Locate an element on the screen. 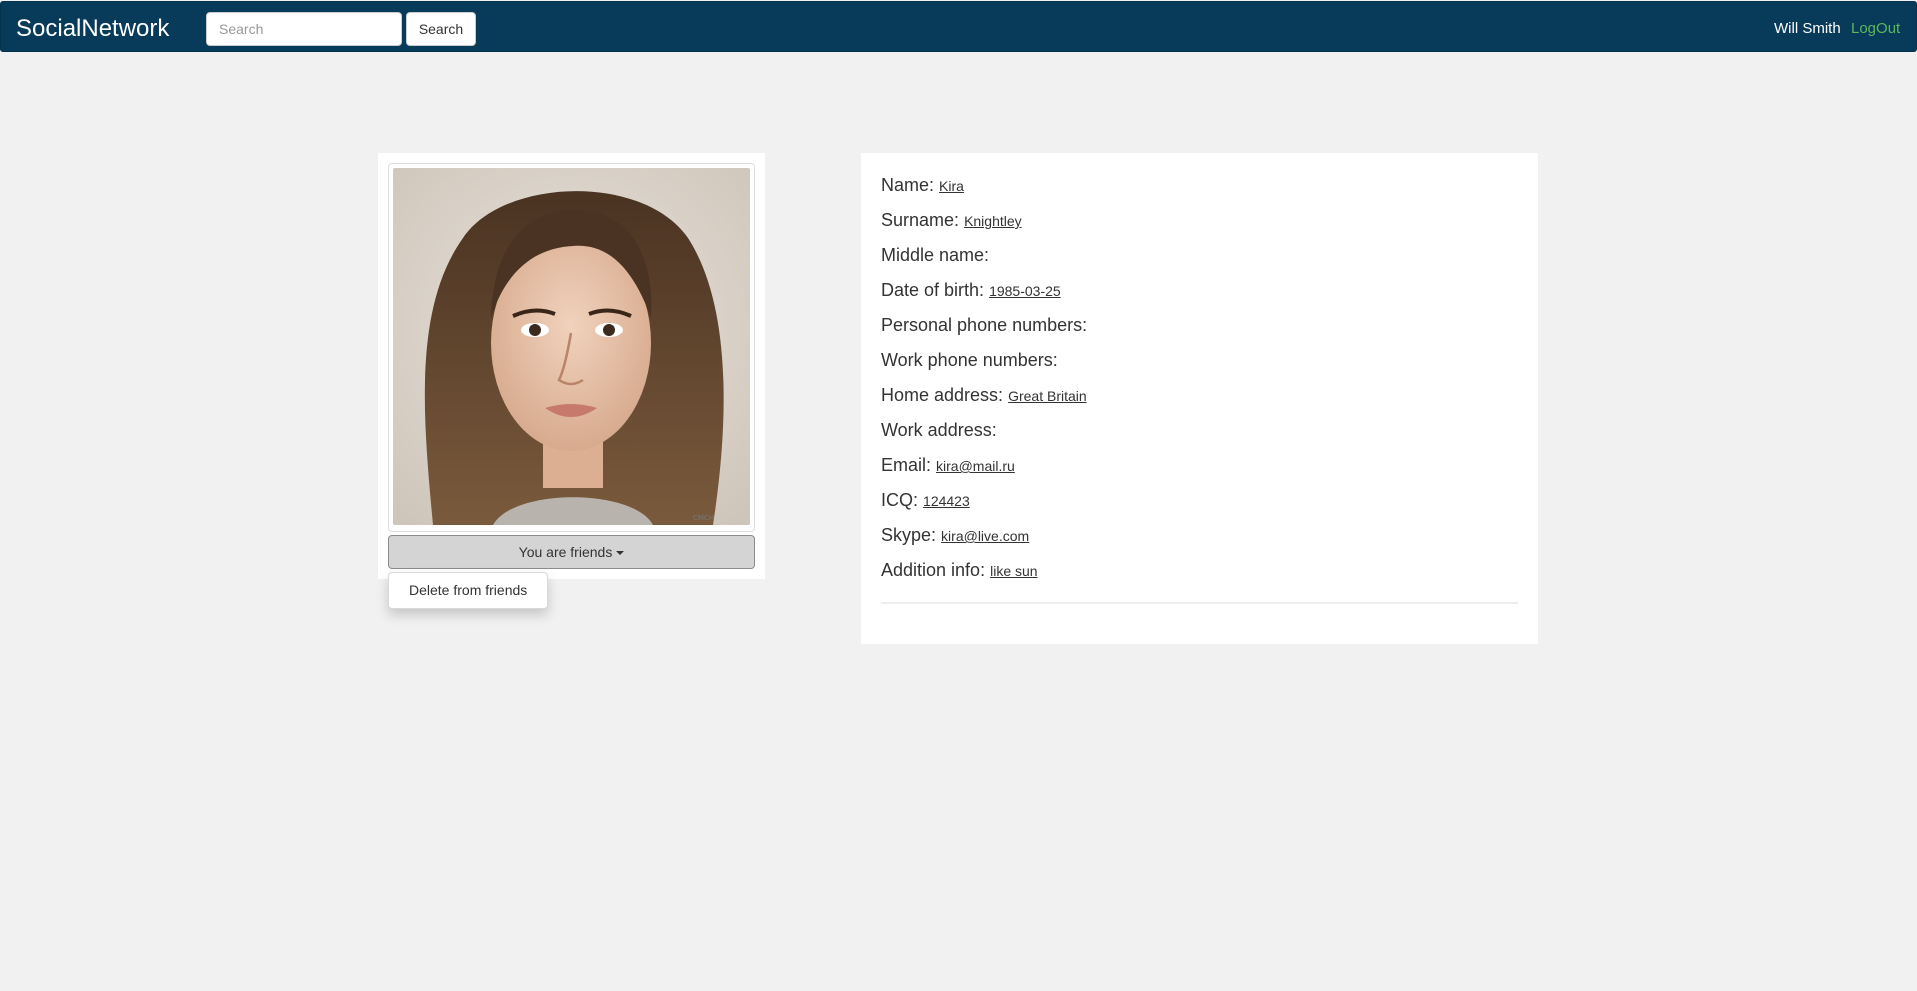  profile-photo-frame: CMCH is located at coordinates (571, 347).